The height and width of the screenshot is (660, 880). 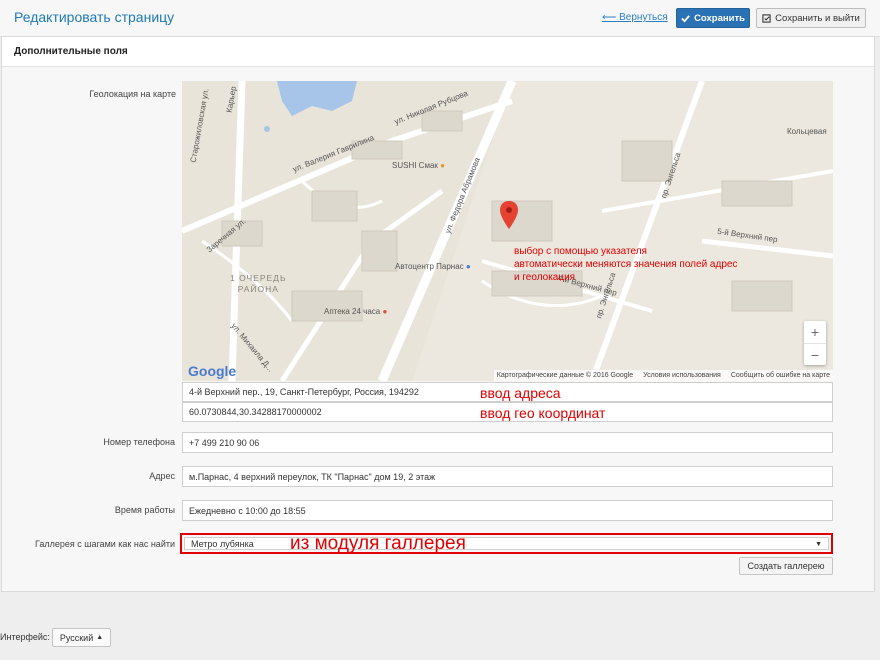 I want to click on language-value: Русский, so click(x=76, y=637).